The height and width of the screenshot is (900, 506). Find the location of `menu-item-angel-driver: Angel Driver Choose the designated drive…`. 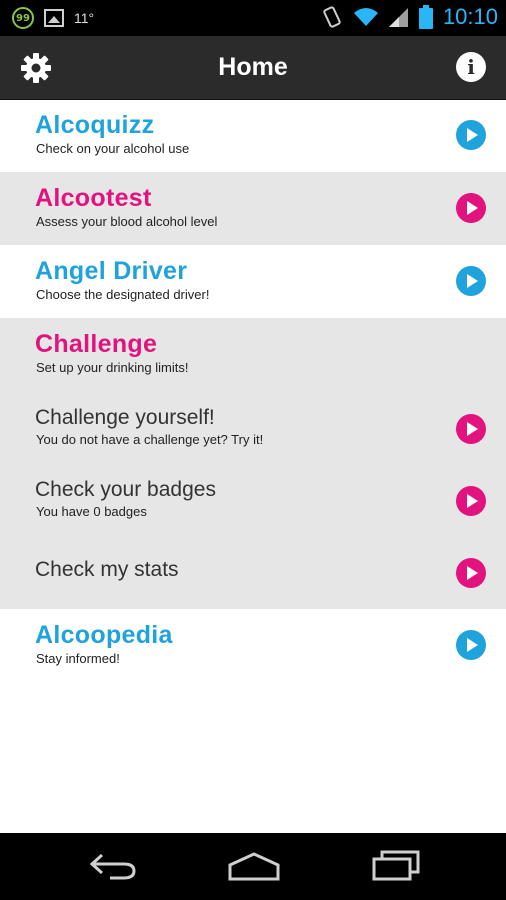

menu-item-angel-driver: Angel Driver Choose the designated drive… is located at coordinates (253, 281).